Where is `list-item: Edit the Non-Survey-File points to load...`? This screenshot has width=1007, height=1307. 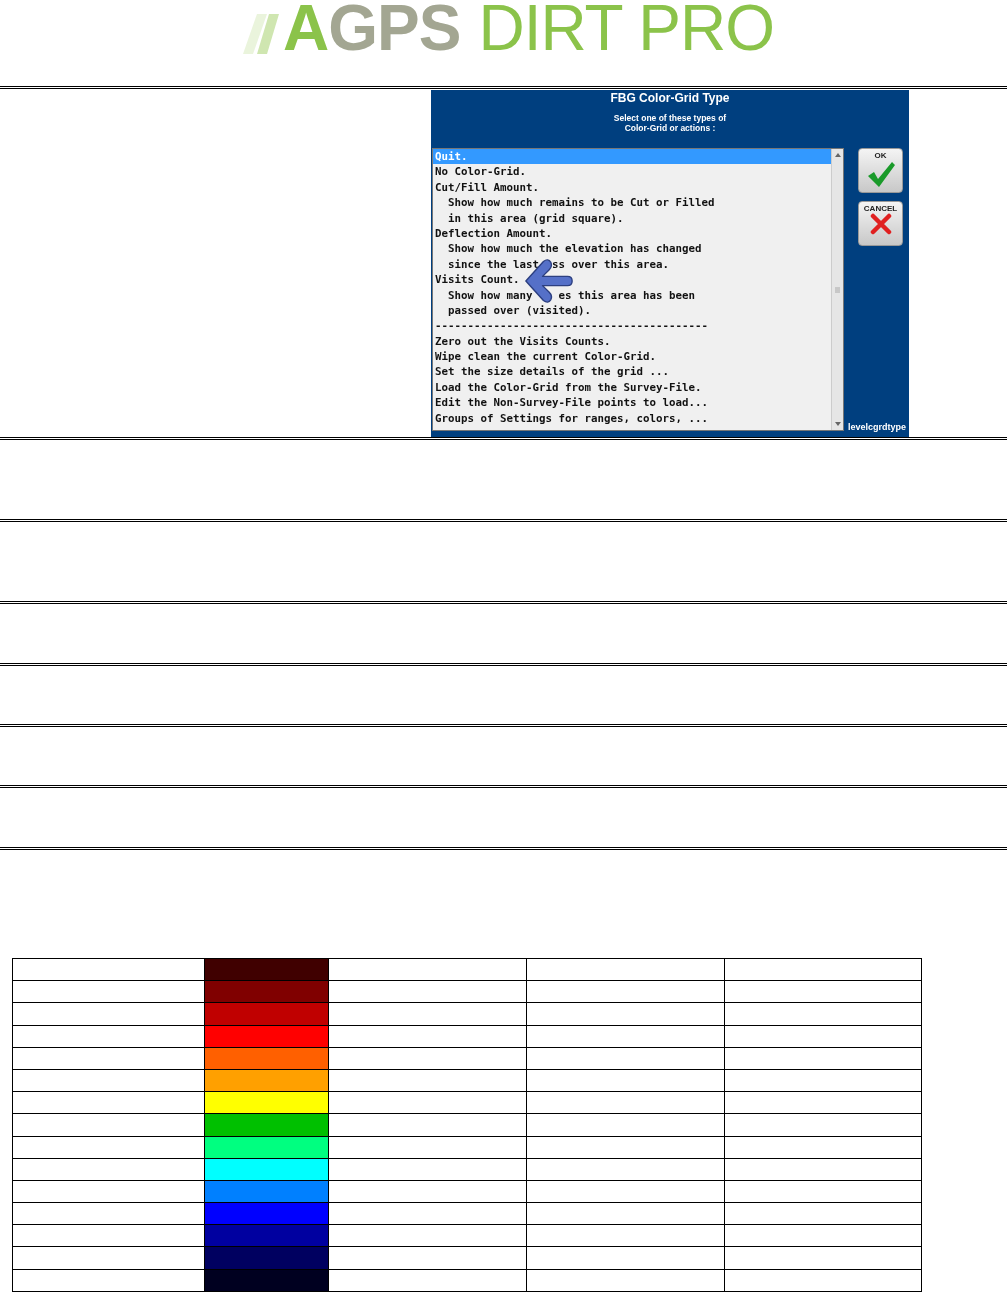
list-item: Edit the Non-Survey-File points to load... is located at coordinates (632, 403).